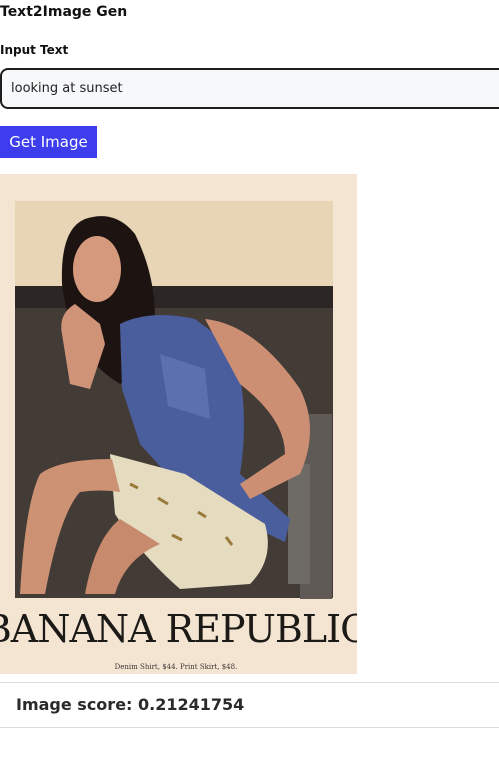 This screenshot has height=776, width=499. I want to click on score-value: 0.21241754, so click(191, 704).